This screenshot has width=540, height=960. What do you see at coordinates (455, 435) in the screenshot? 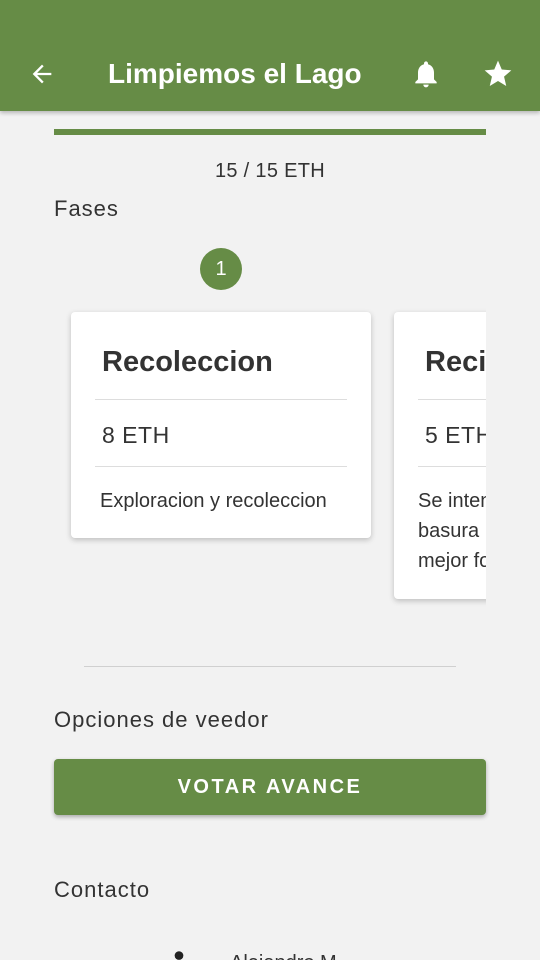
I see `phase-card-price: 5 ETH` at bounding box center [455, 435].